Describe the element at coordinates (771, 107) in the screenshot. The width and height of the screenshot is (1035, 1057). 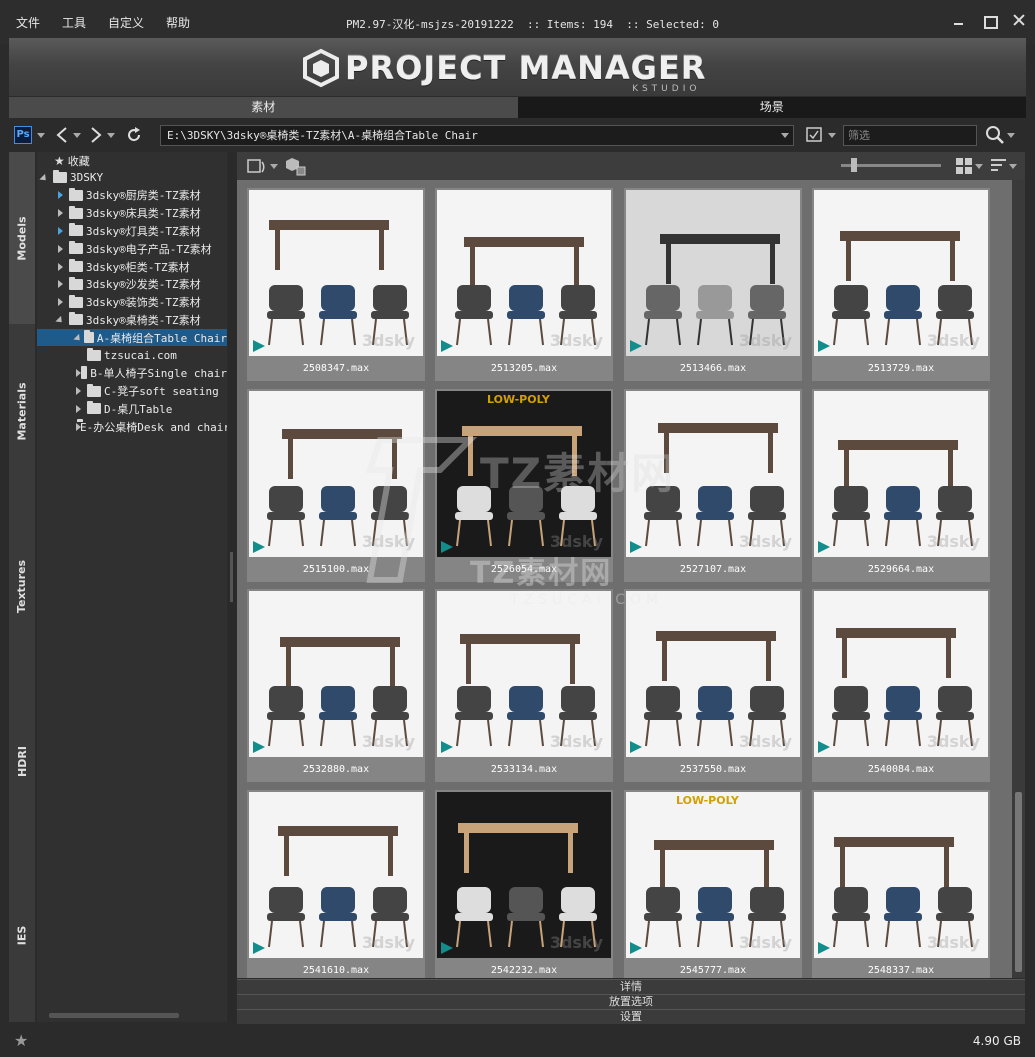
I see `tab-scenes: 场景` at that location.